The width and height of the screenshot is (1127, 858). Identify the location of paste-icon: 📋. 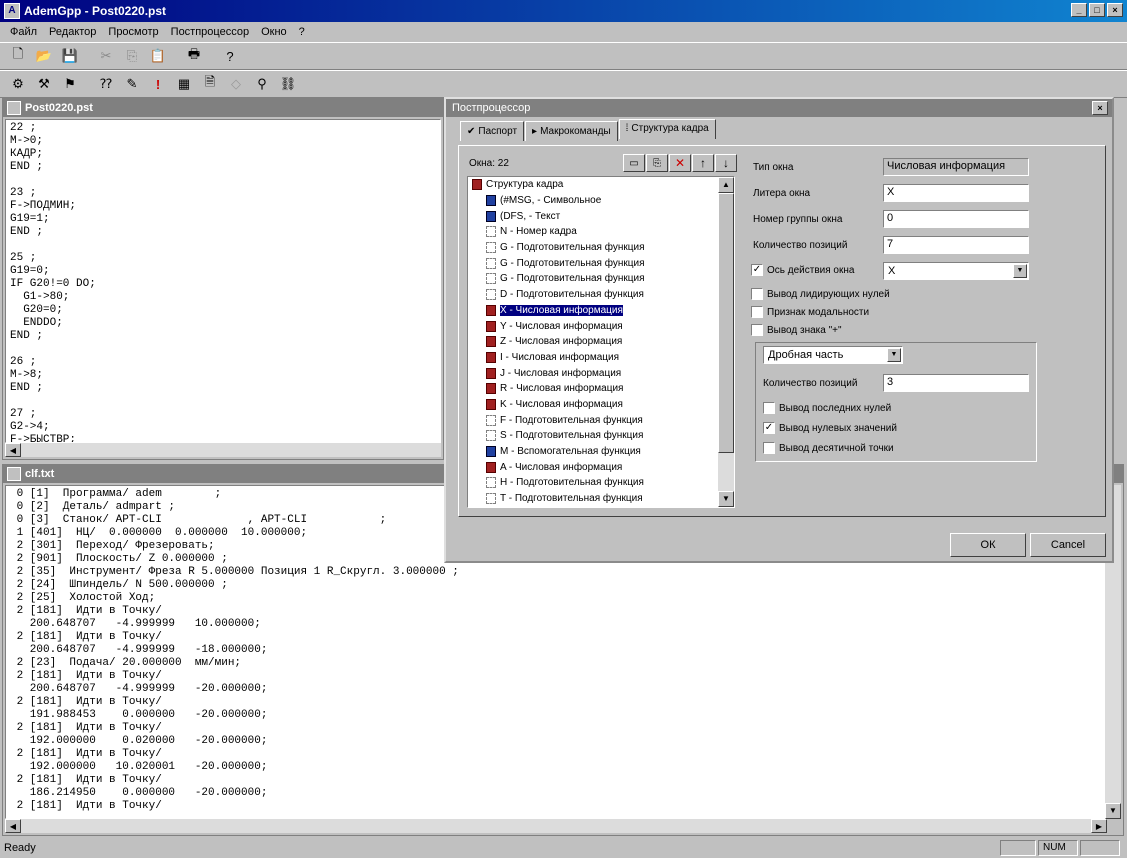
(158, 56).